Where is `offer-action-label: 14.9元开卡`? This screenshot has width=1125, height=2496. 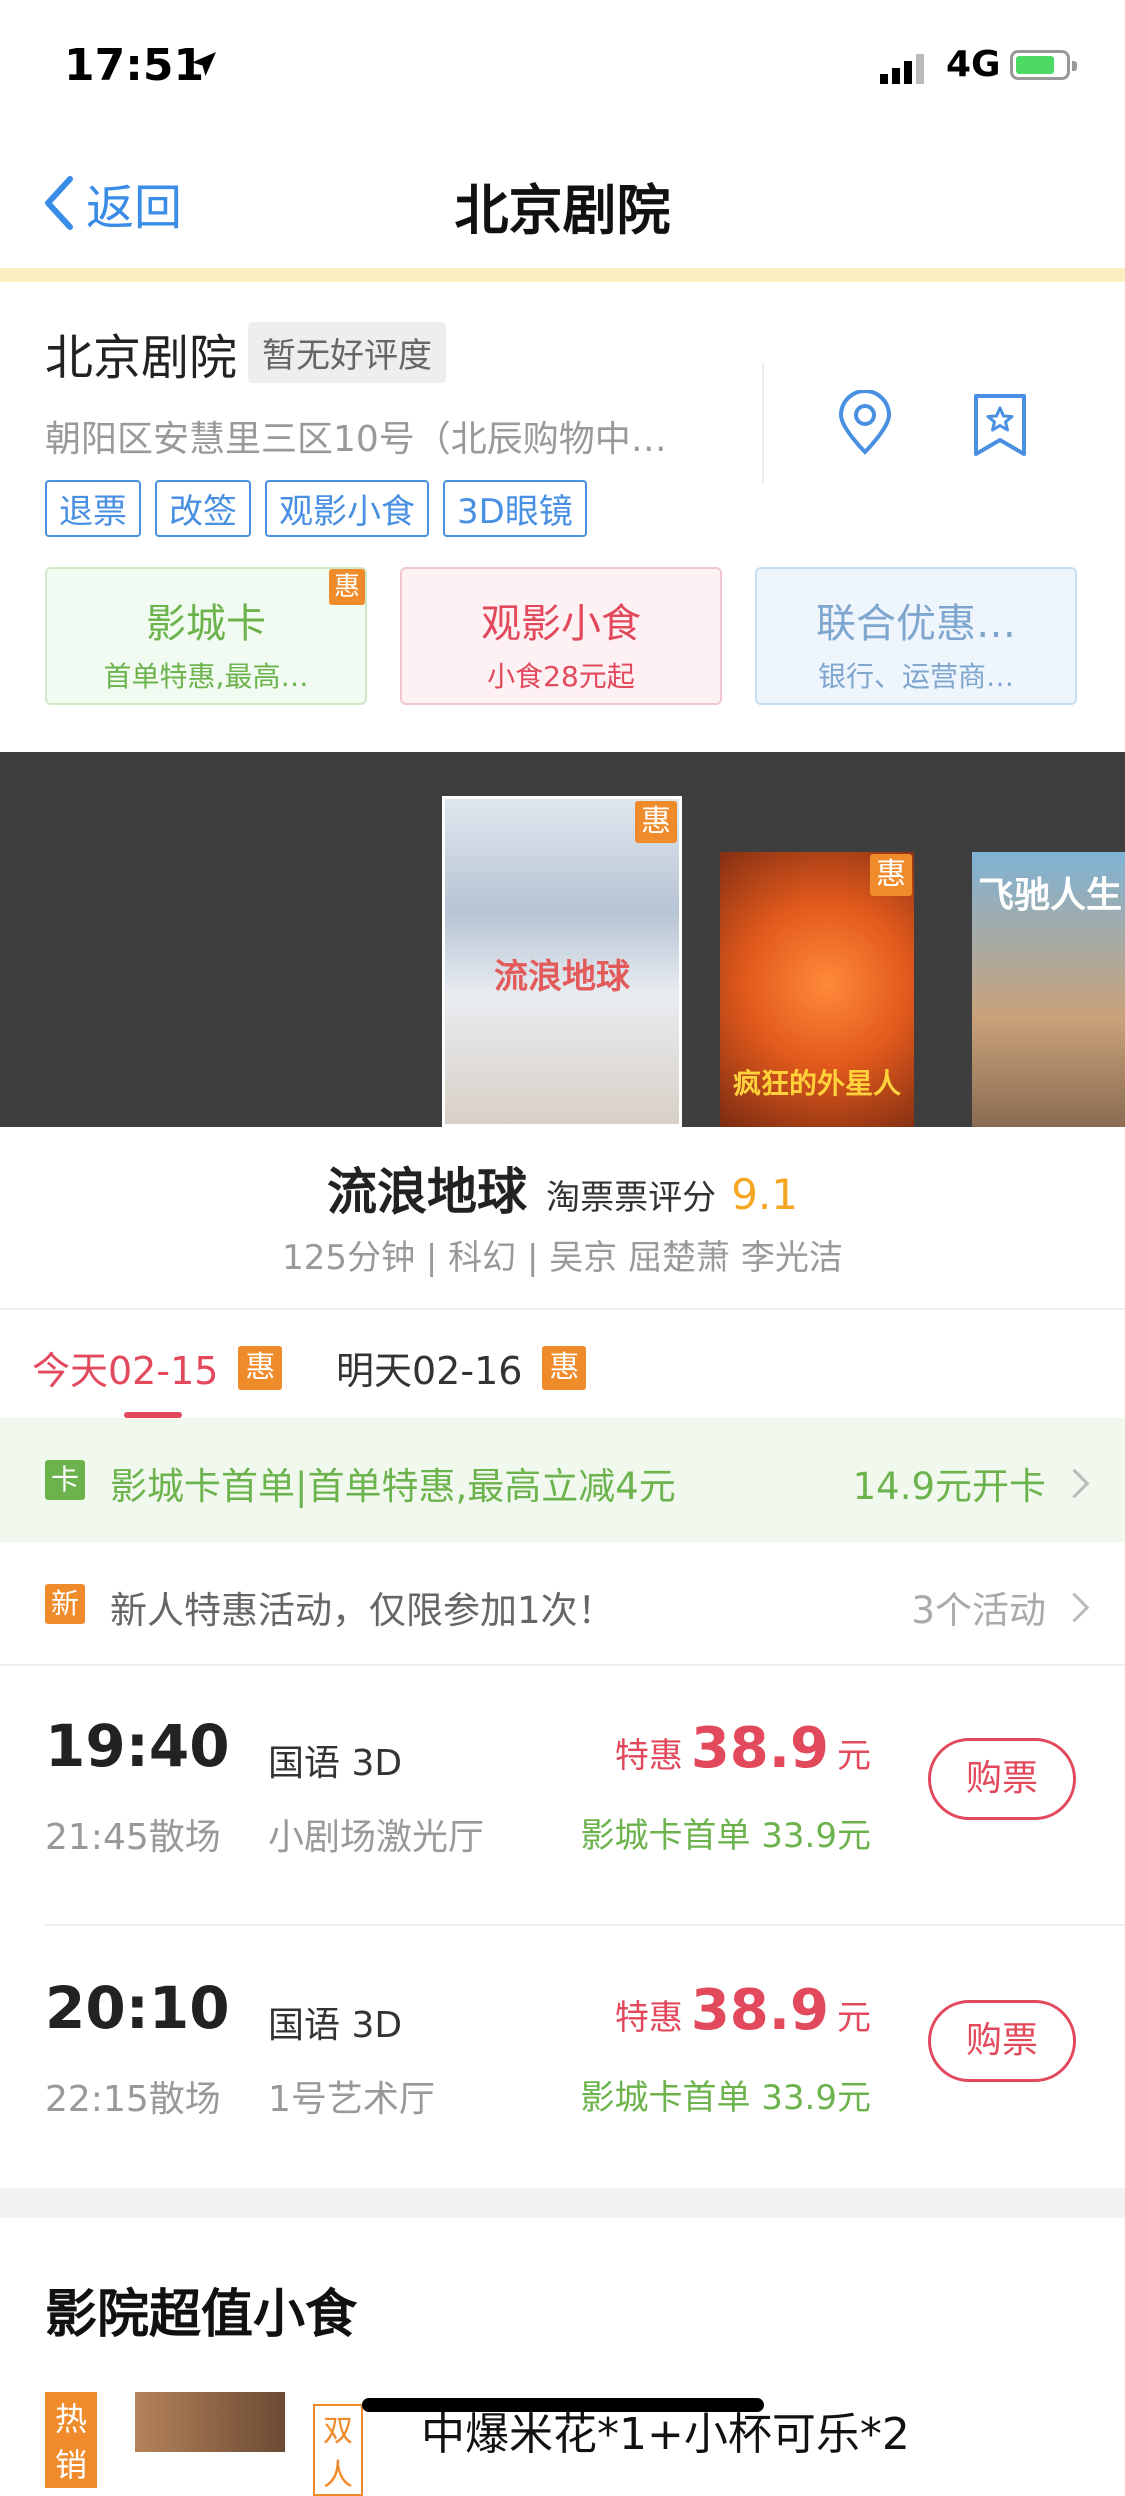
offer-action-label: 14.9元开卡 is located at coordinates (949, 1486).